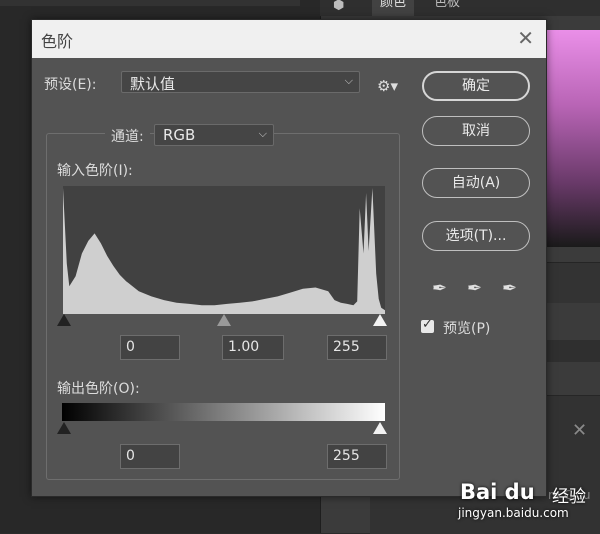 The image size is (600, 534). Describe the element at coordinates (240, 82) in the screenshot. I see `preset-dropdown: 默认值 ⌵` at that location.